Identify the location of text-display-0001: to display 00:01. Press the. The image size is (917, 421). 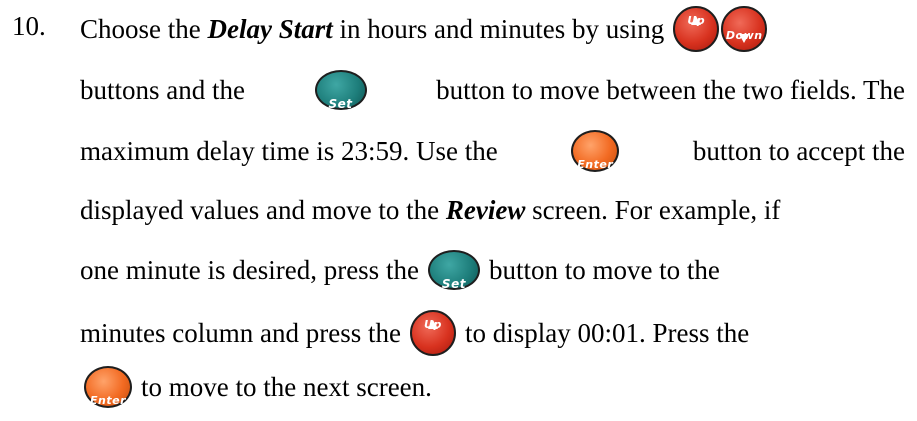
(607, 333).